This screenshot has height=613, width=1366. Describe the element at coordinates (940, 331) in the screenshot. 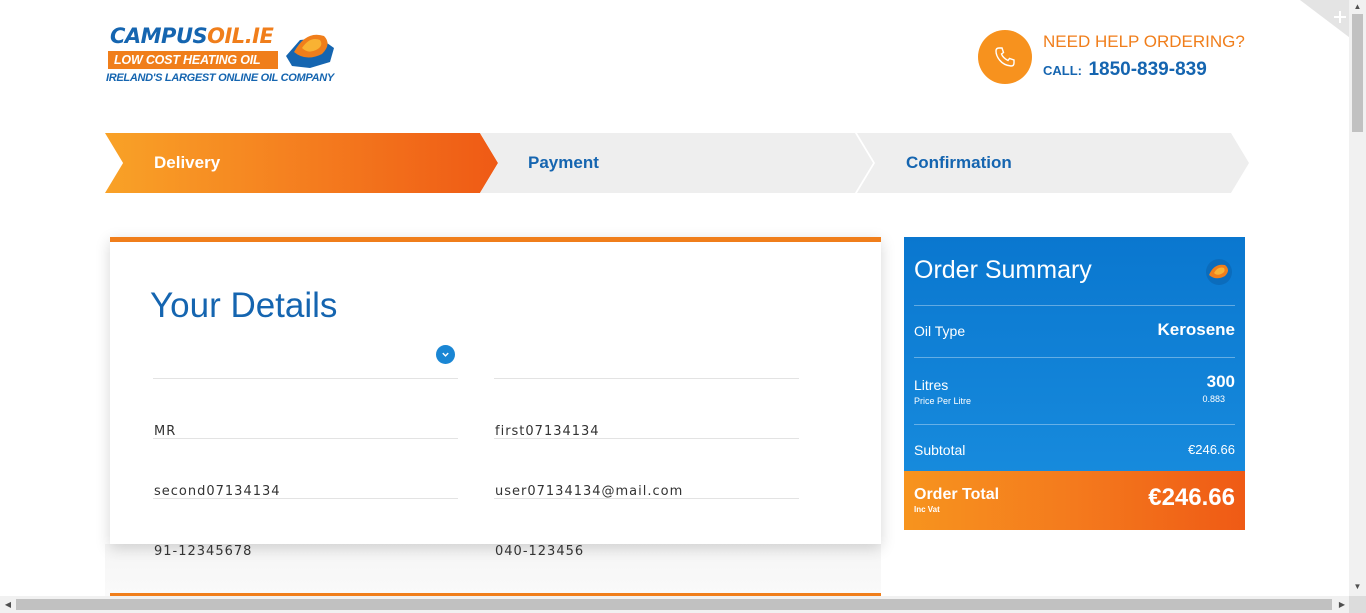

I see `oil-type-label: Oil Type` at that location.